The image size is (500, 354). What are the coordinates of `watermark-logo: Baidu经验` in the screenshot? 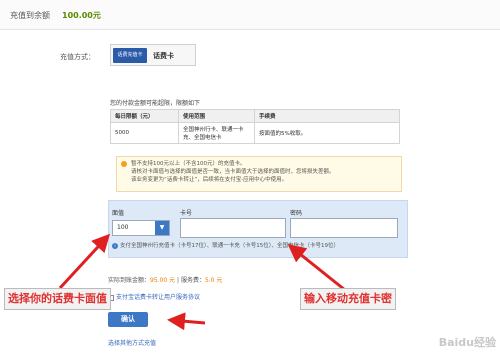 It's located at (467, 342).